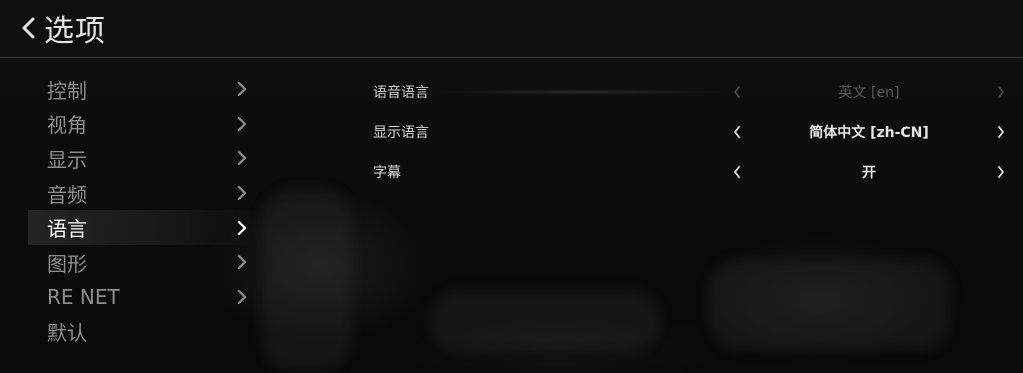 This screenshot has width=1023, height=373. I want to click on setting-row-display-language: 显示语言 简体中文 [zh-CN], so click(687, 132).